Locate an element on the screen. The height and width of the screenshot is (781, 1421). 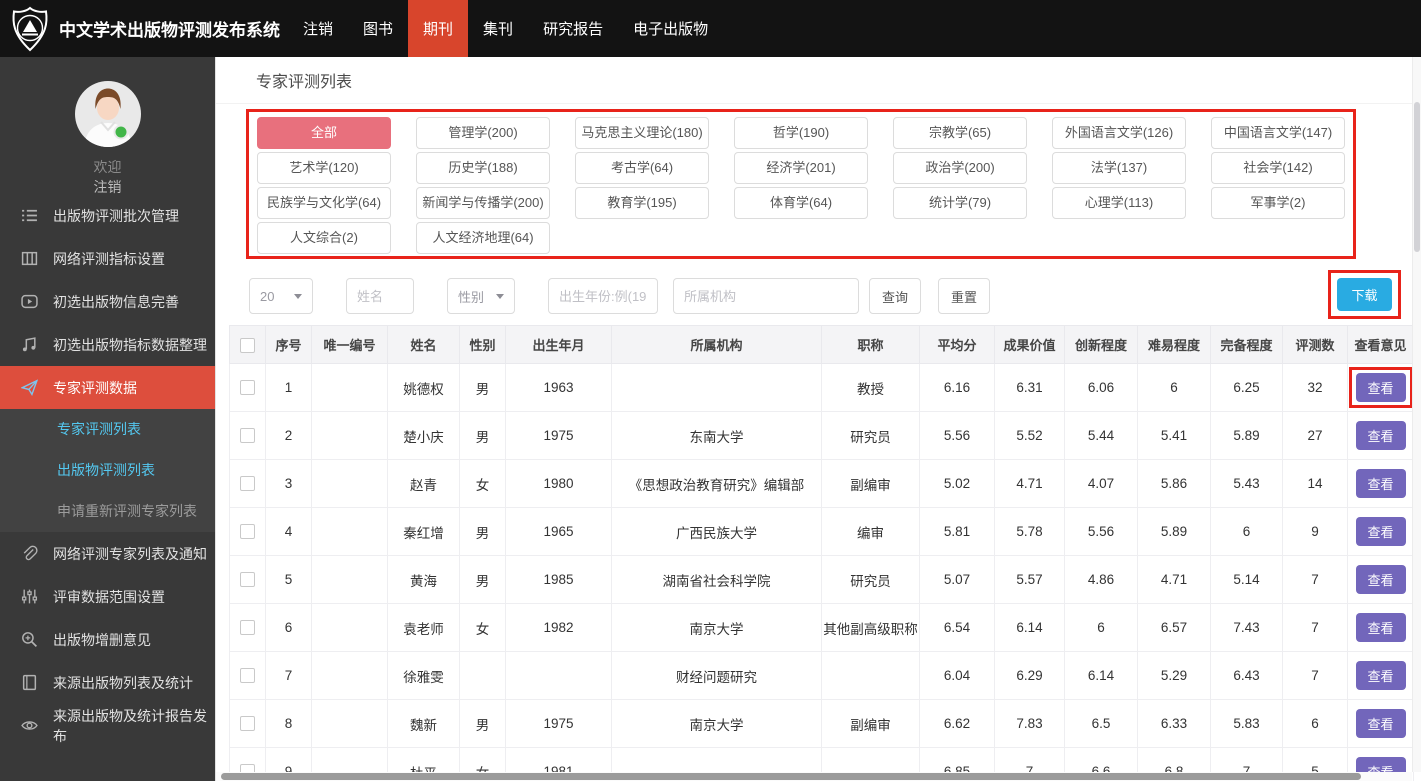
category-button: 马克思主义理论(180) is located at coordinates (642, 133).